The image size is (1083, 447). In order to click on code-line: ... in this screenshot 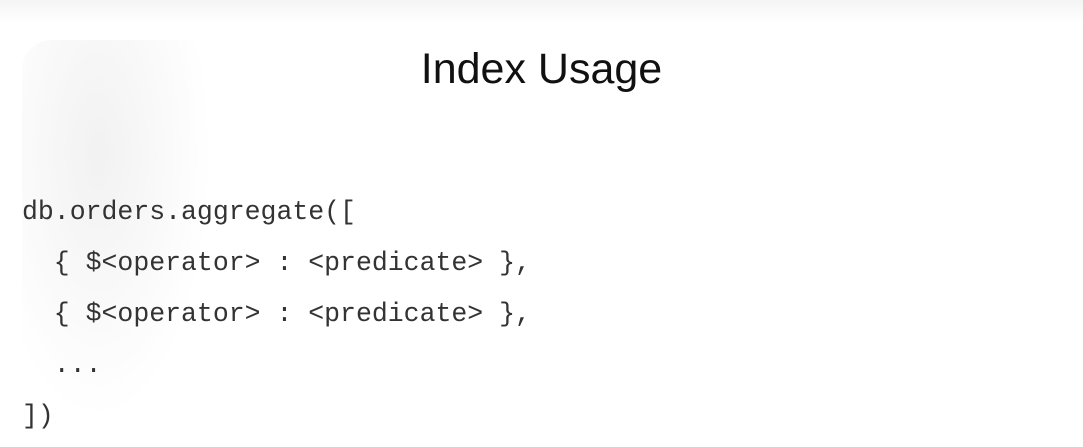, I will do `click(62, 365)`.